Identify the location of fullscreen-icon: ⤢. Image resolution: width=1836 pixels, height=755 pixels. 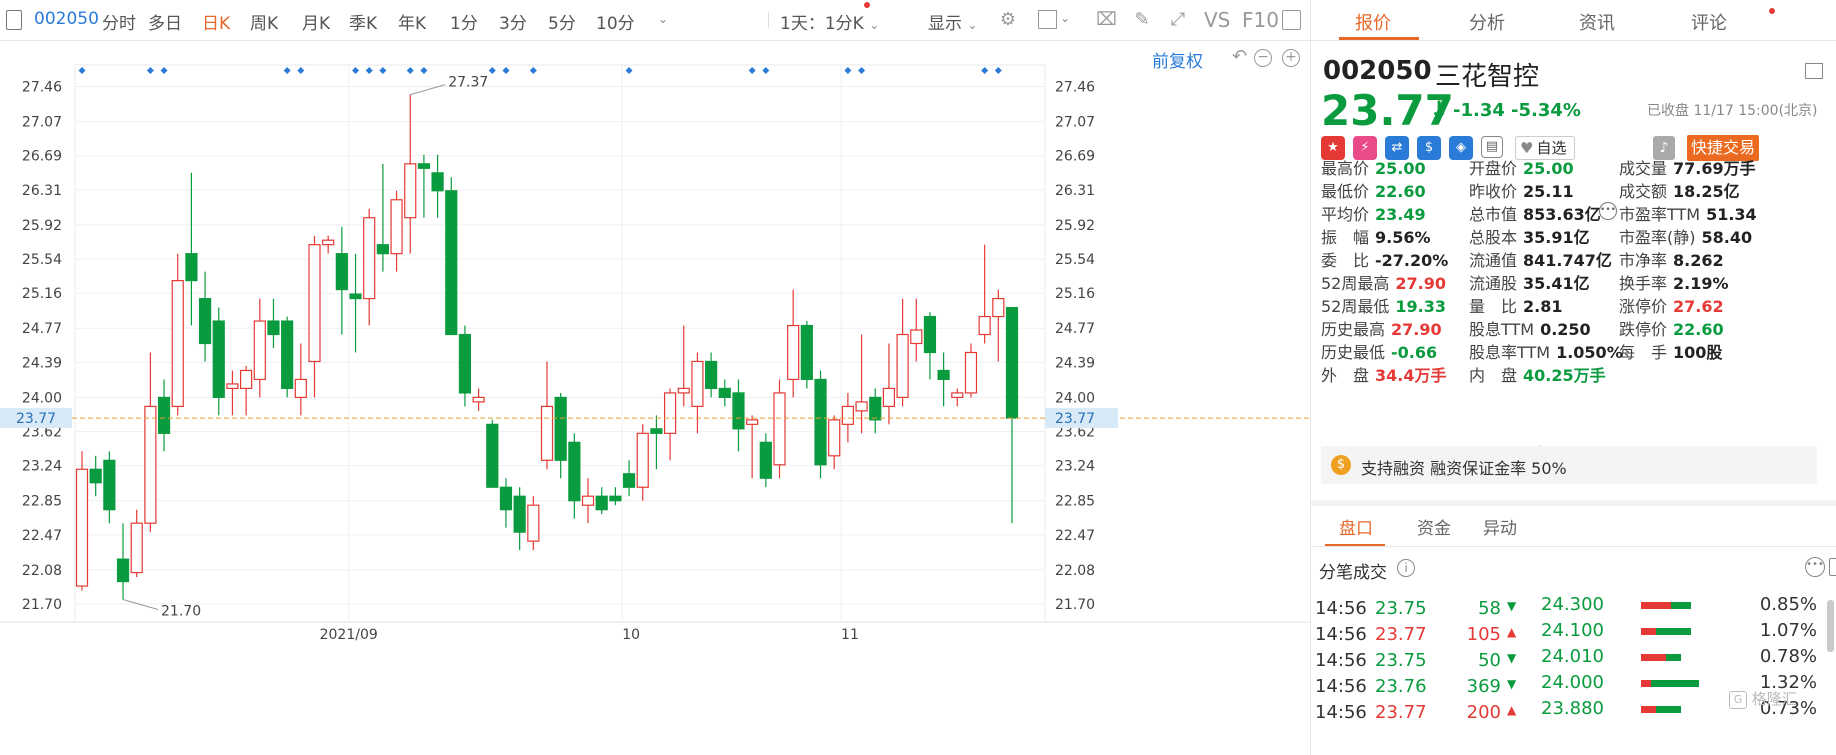
(1178, 20).